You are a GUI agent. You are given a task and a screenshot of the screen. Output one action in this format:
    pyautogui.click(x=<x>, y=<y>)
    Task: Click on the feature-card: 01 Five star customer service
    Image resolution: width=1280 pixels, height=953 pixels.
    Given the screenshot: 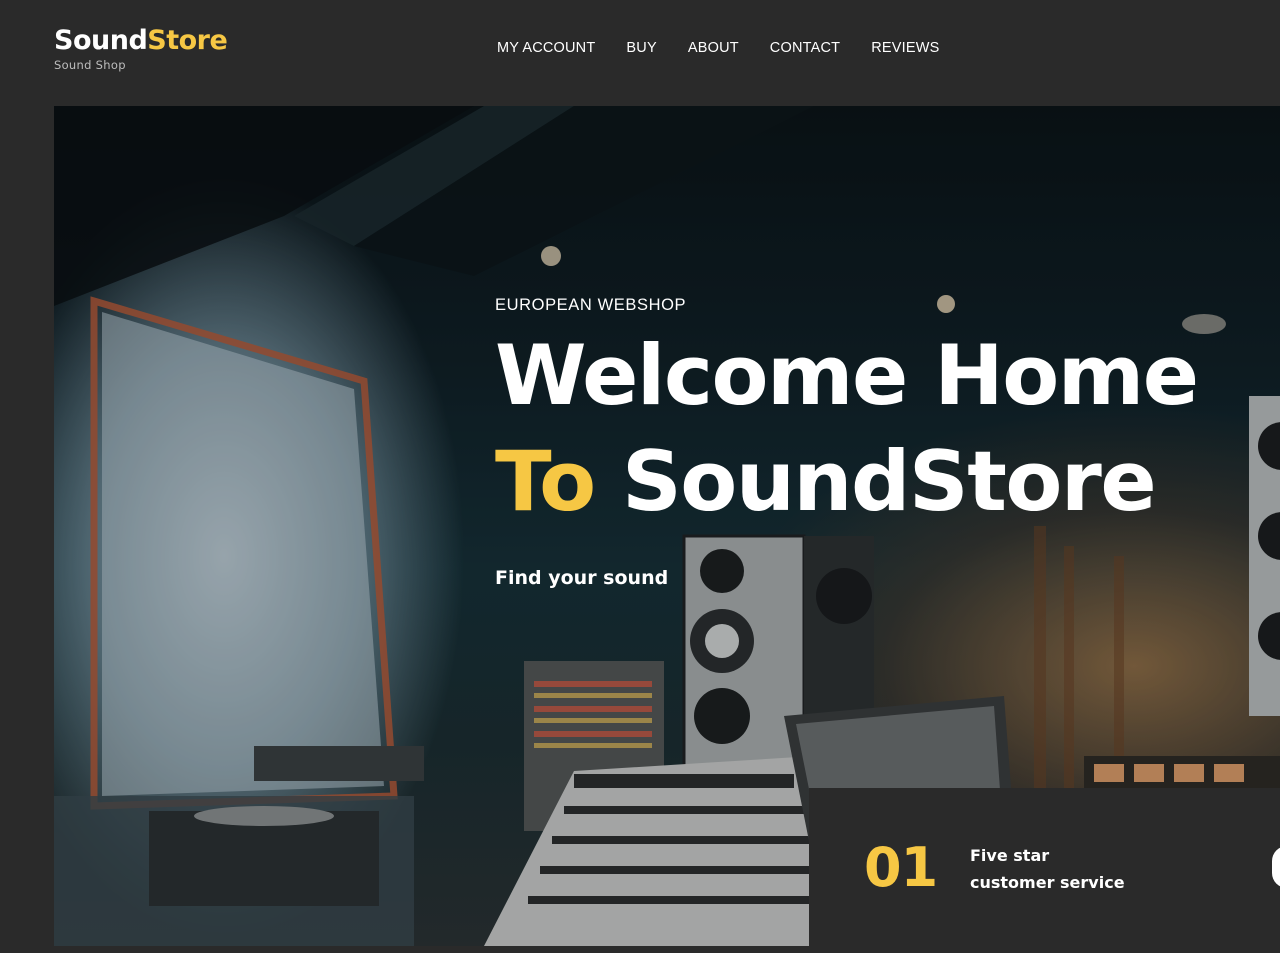 What is the action you would take?
    pyautogui.click(x=1044, y=870)
    